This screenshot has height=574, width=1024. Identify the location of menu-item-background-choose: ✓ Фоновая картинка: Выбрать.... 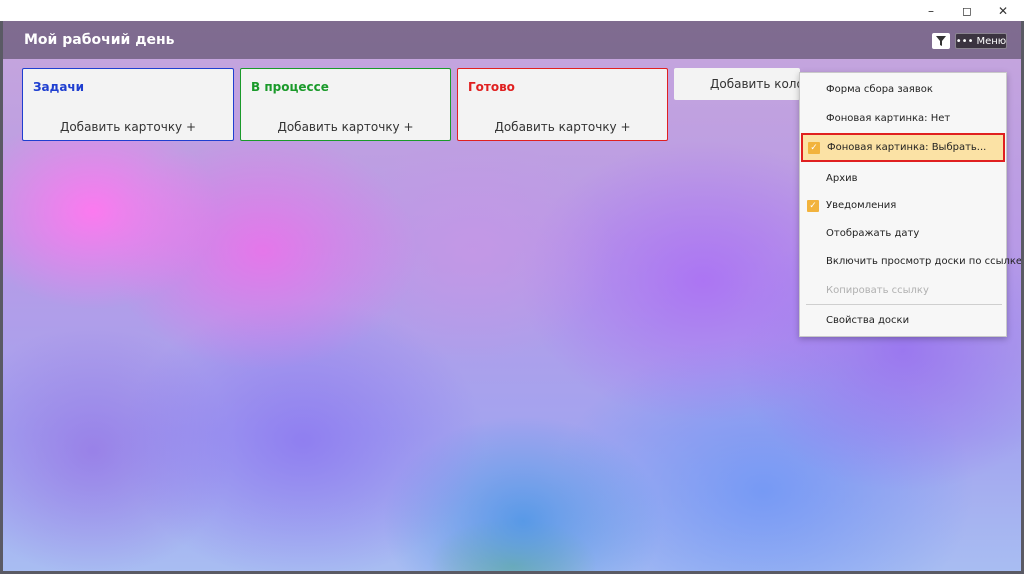
(903, 147).